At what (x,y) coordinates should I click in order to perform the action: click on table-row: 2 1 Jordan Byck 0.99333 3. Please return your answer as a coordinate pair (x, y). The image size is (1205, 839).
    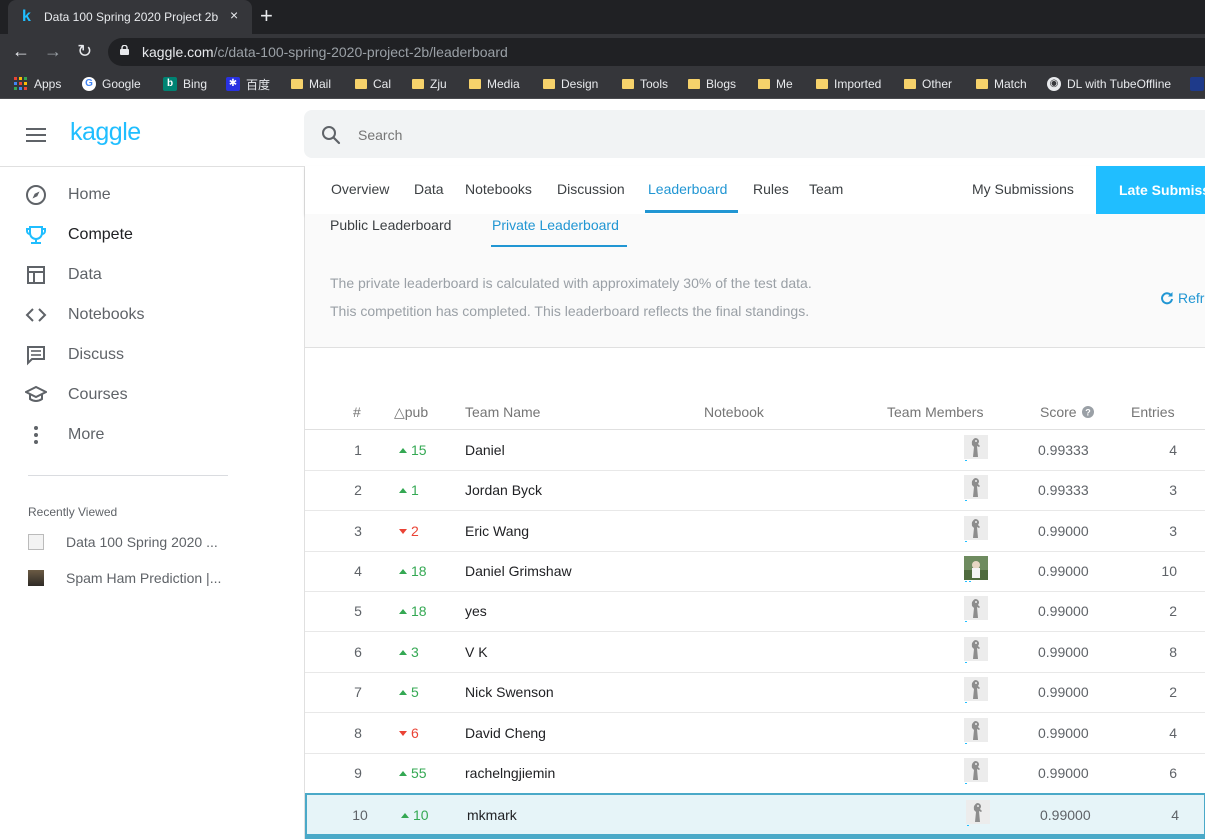
    Looking at the image, I should click on (755, 490).